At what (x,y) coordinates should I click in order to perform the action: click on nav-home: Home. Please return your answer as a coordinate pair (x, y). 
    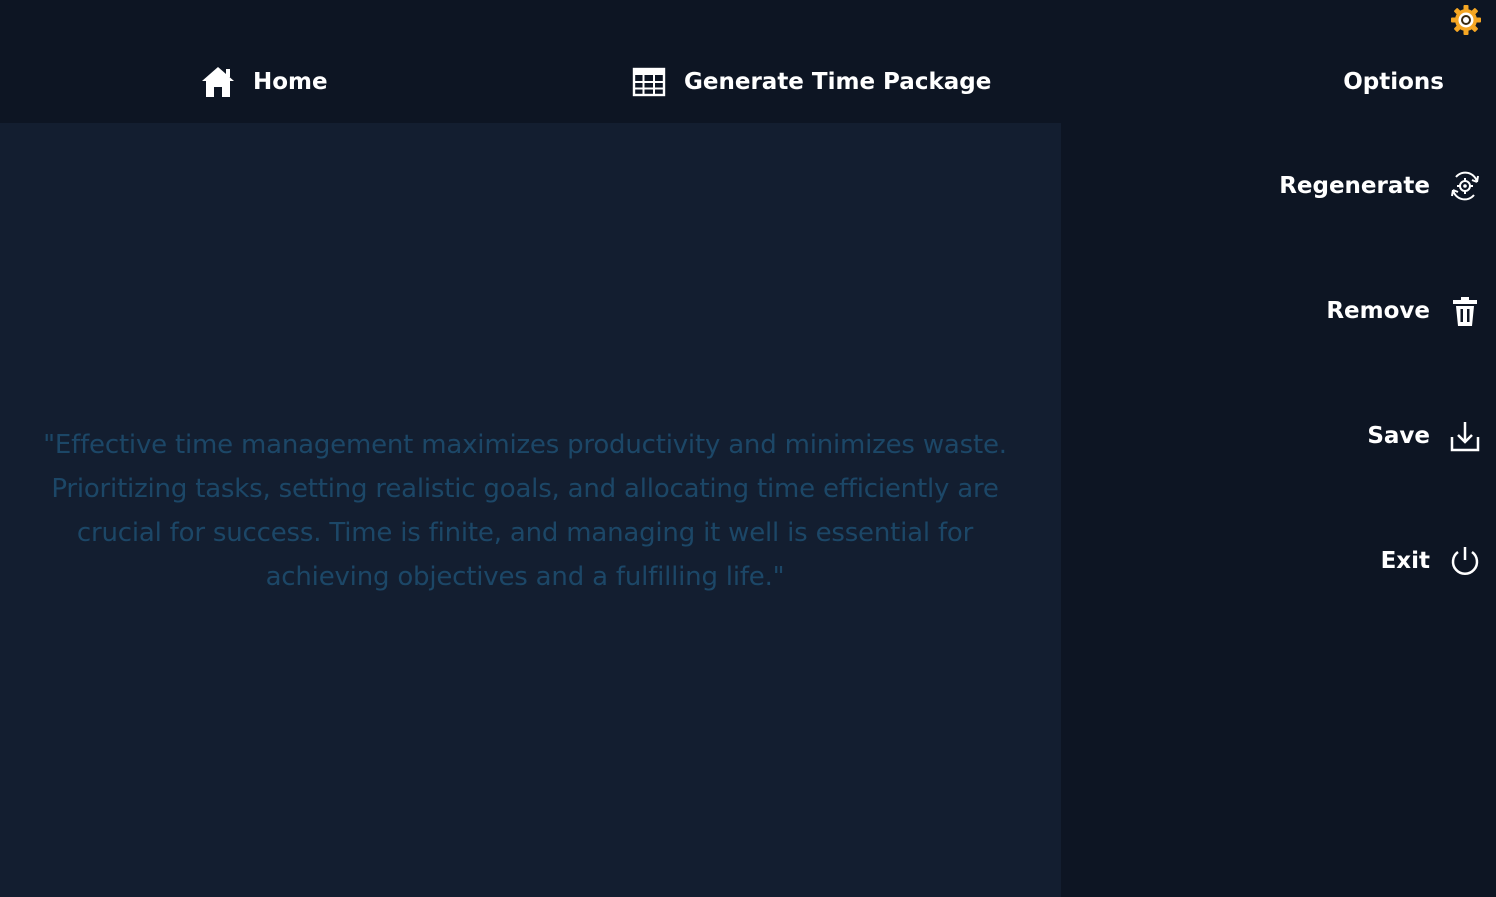
    Looking at the image, I should click on (264, 82).